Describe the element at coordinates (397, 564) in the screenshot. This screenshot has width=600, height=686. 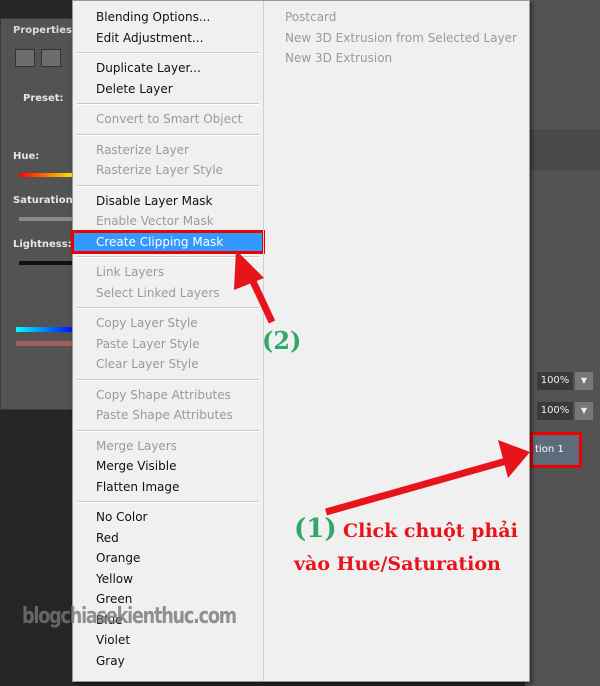
I see `annotation-step-1-line2: vào Hue/Saturation` at that location.